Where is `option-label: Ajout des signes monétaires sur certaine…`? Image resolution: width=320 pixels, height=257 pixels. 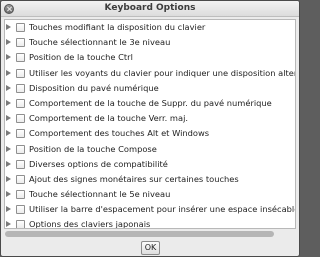 option-label: Ajout des signes monétaires sur certaine… is located at coordinates (134, 178).